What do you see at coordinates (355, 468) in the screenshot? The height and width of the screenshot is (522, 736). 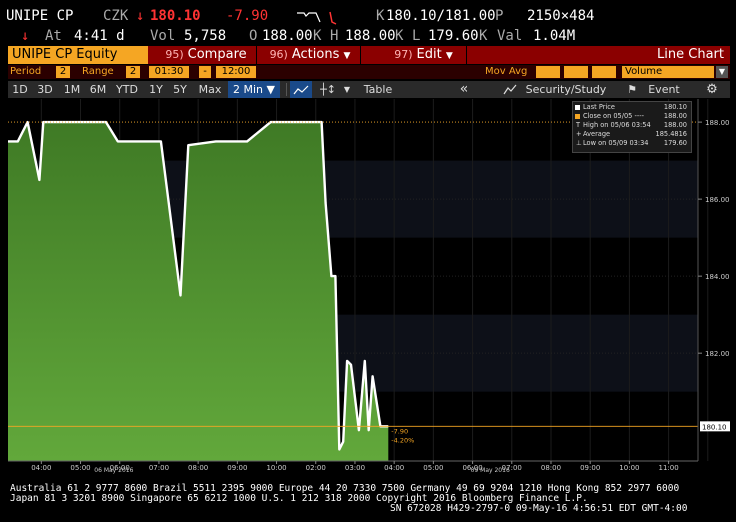 I see `x-tick-label: 03:00` at bounding box center [355, 468].